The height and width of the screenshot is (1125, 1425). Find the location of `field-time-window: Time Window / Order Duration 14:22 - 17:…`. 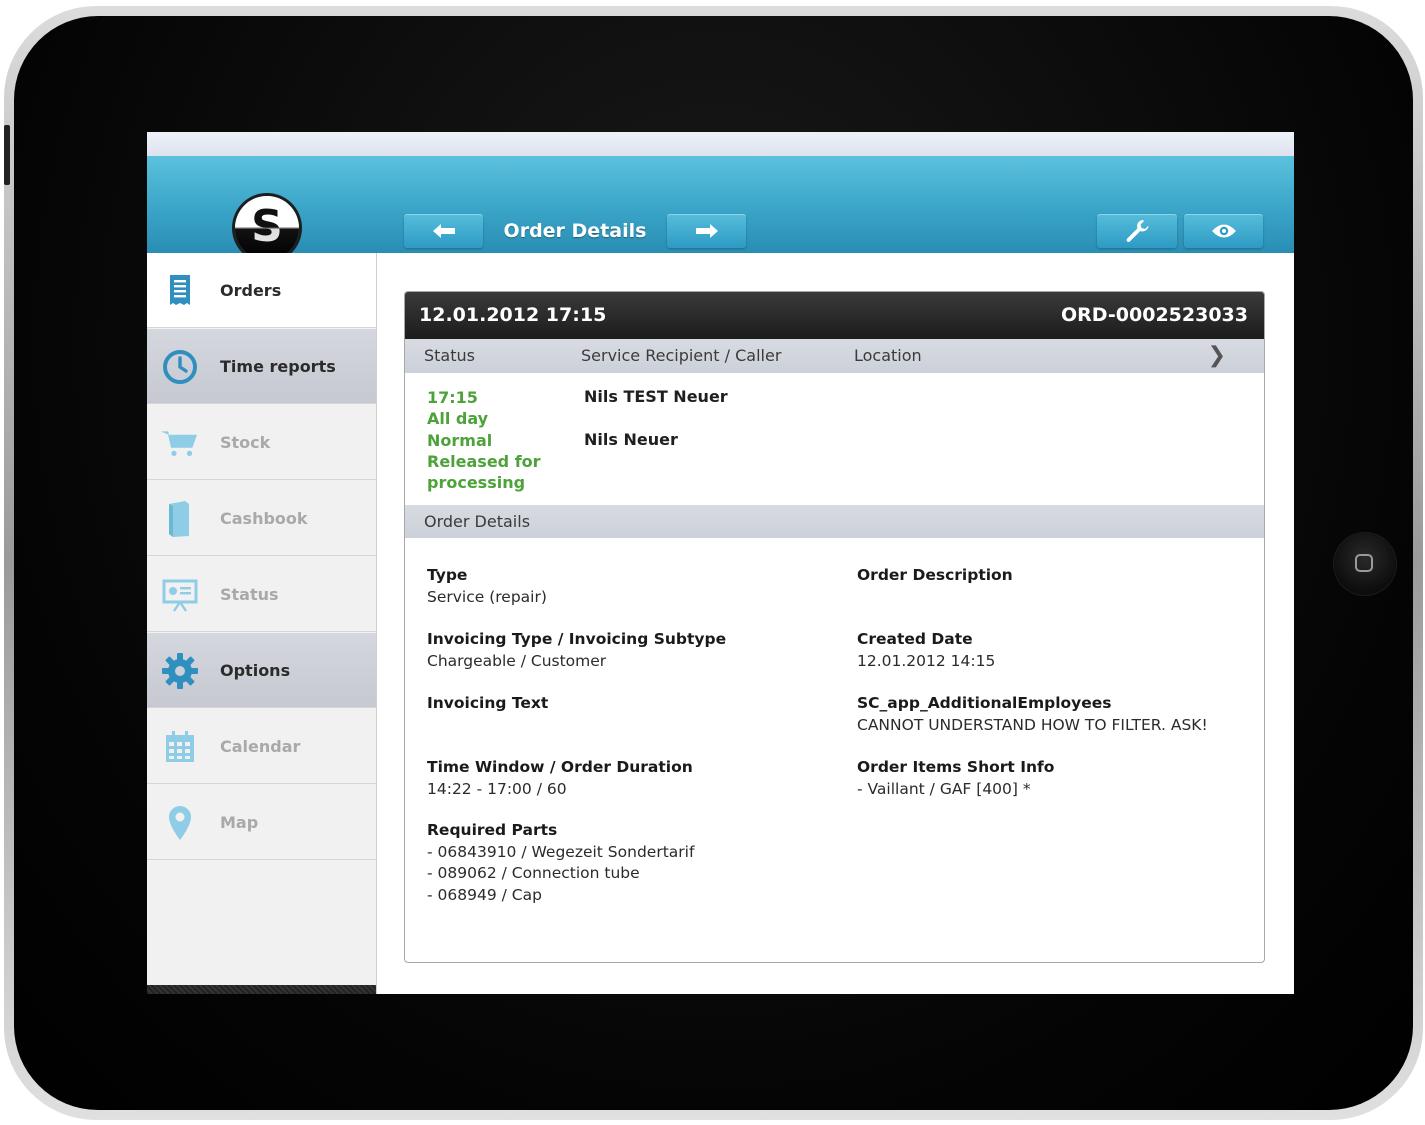

field-time-window: Time Window / Order Duration 14:22 - 17:… is located at coordinates (560, 778).